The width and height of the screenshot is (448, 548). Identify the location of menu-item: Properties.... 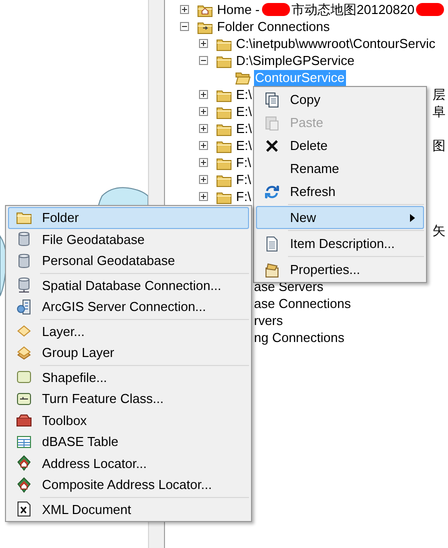
(340, 269).